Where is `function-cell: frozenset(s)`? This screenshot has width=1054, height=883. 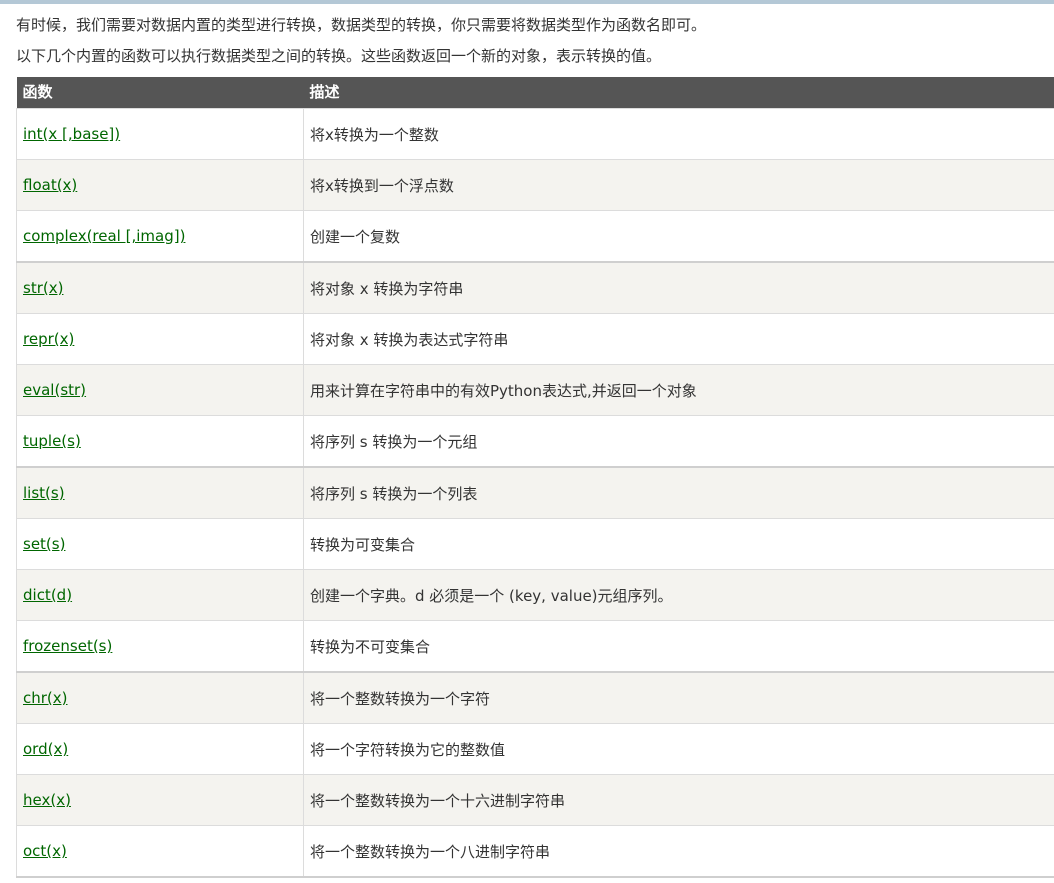 function-cell: frozenset(s) is located at coordinates (160, 646).